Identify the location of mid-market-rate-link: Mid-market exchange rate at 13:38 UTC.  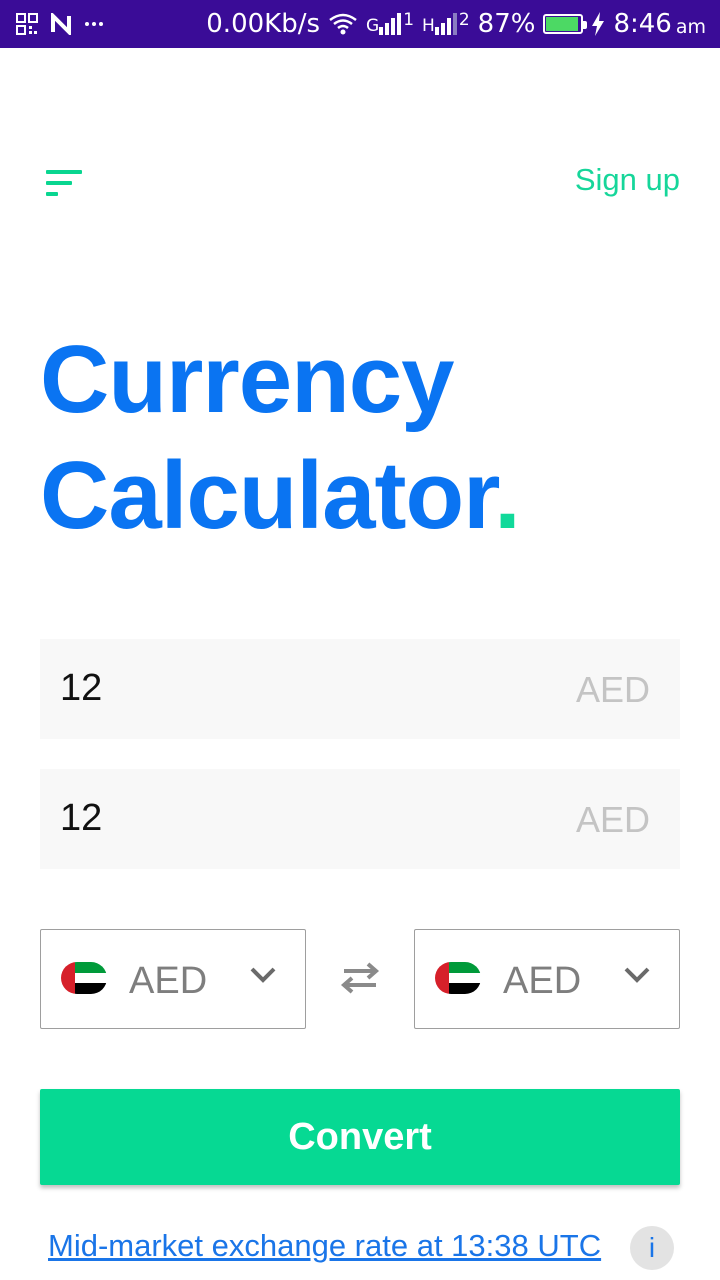
(324, 1246).